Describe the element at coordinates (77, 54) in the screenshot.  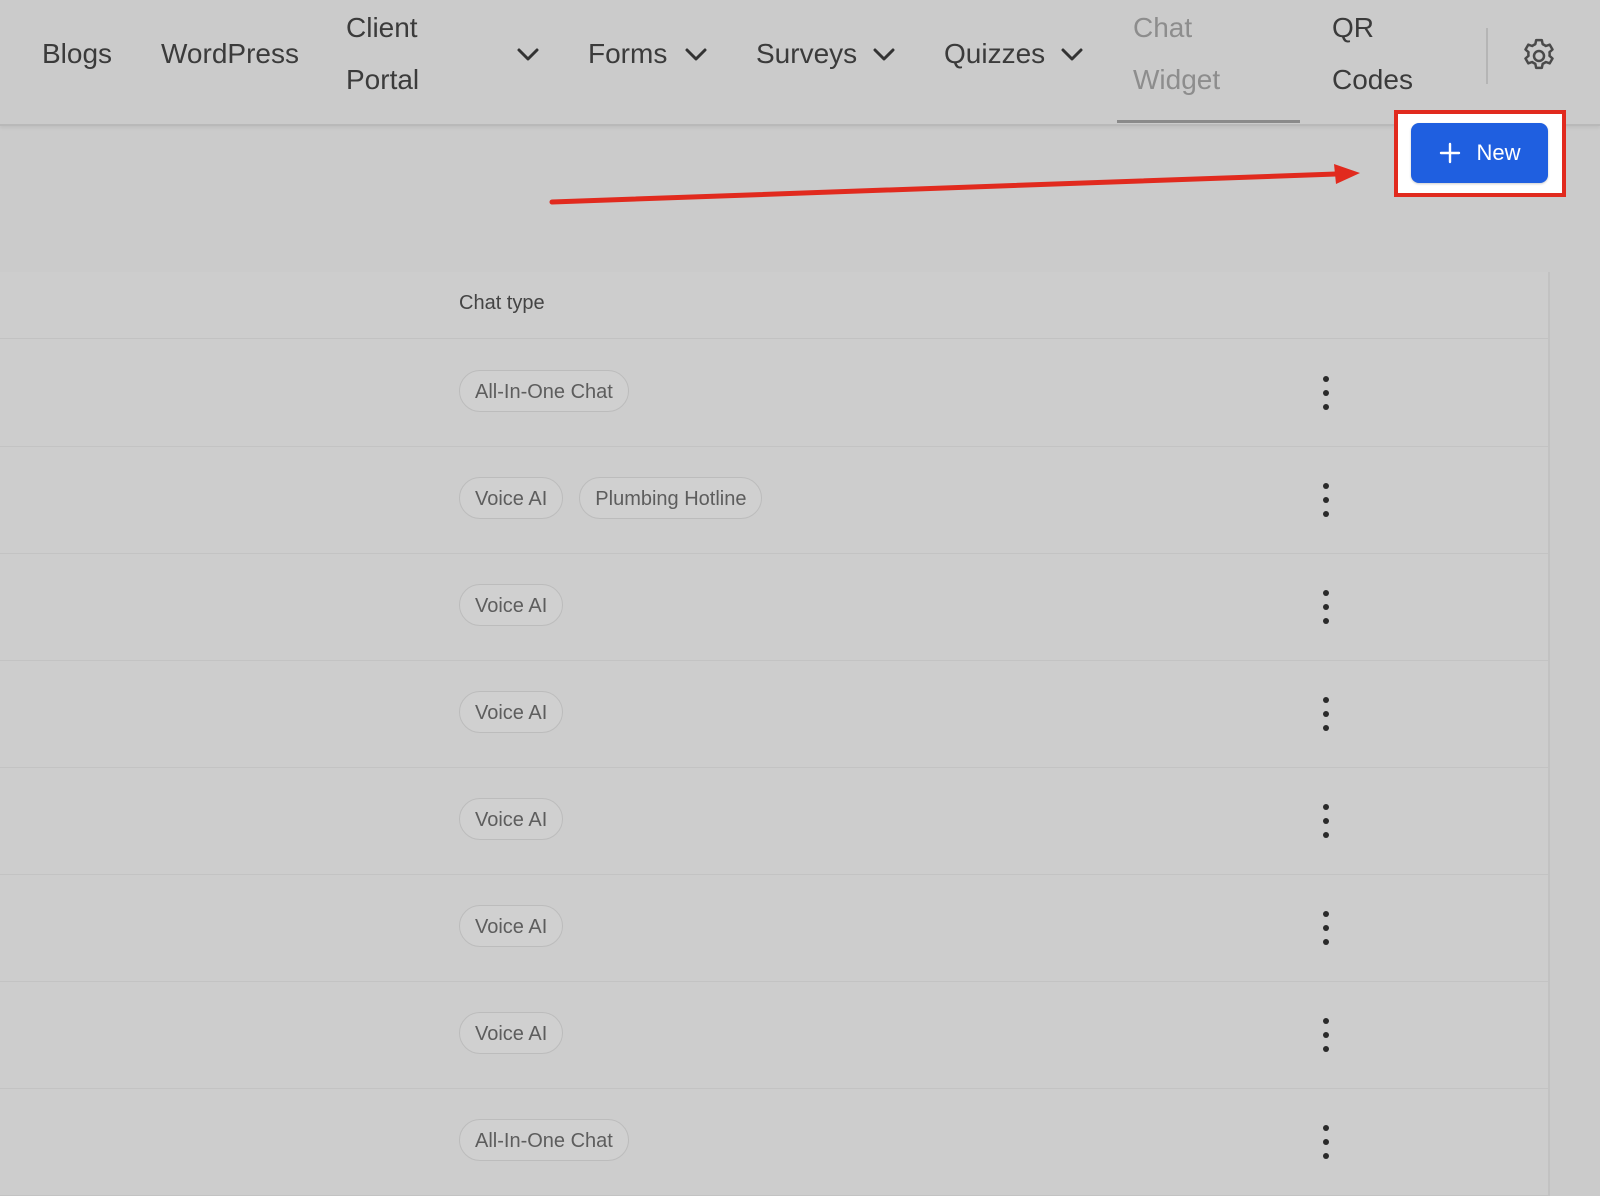
I see `nav-blogs: Blogs` at that location.